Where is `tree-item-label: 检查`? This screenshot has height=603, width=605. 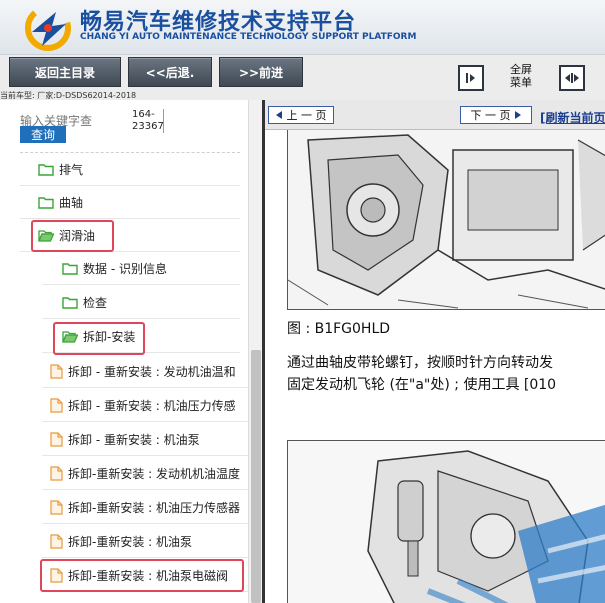 tree-item-label: 检查 is located at coordinates (95, 302).